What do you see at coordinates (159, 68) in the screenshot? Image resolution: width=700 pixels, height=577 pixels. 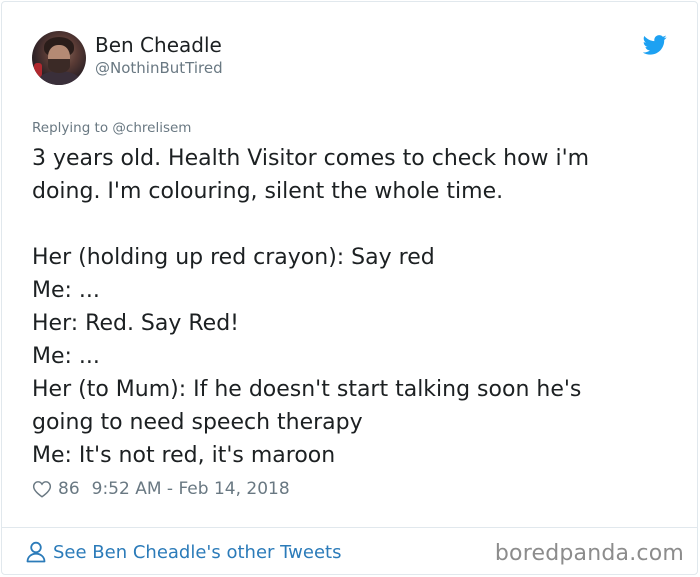 I see `author-handle: @NothinButTired` at bounding box center [159, 68].